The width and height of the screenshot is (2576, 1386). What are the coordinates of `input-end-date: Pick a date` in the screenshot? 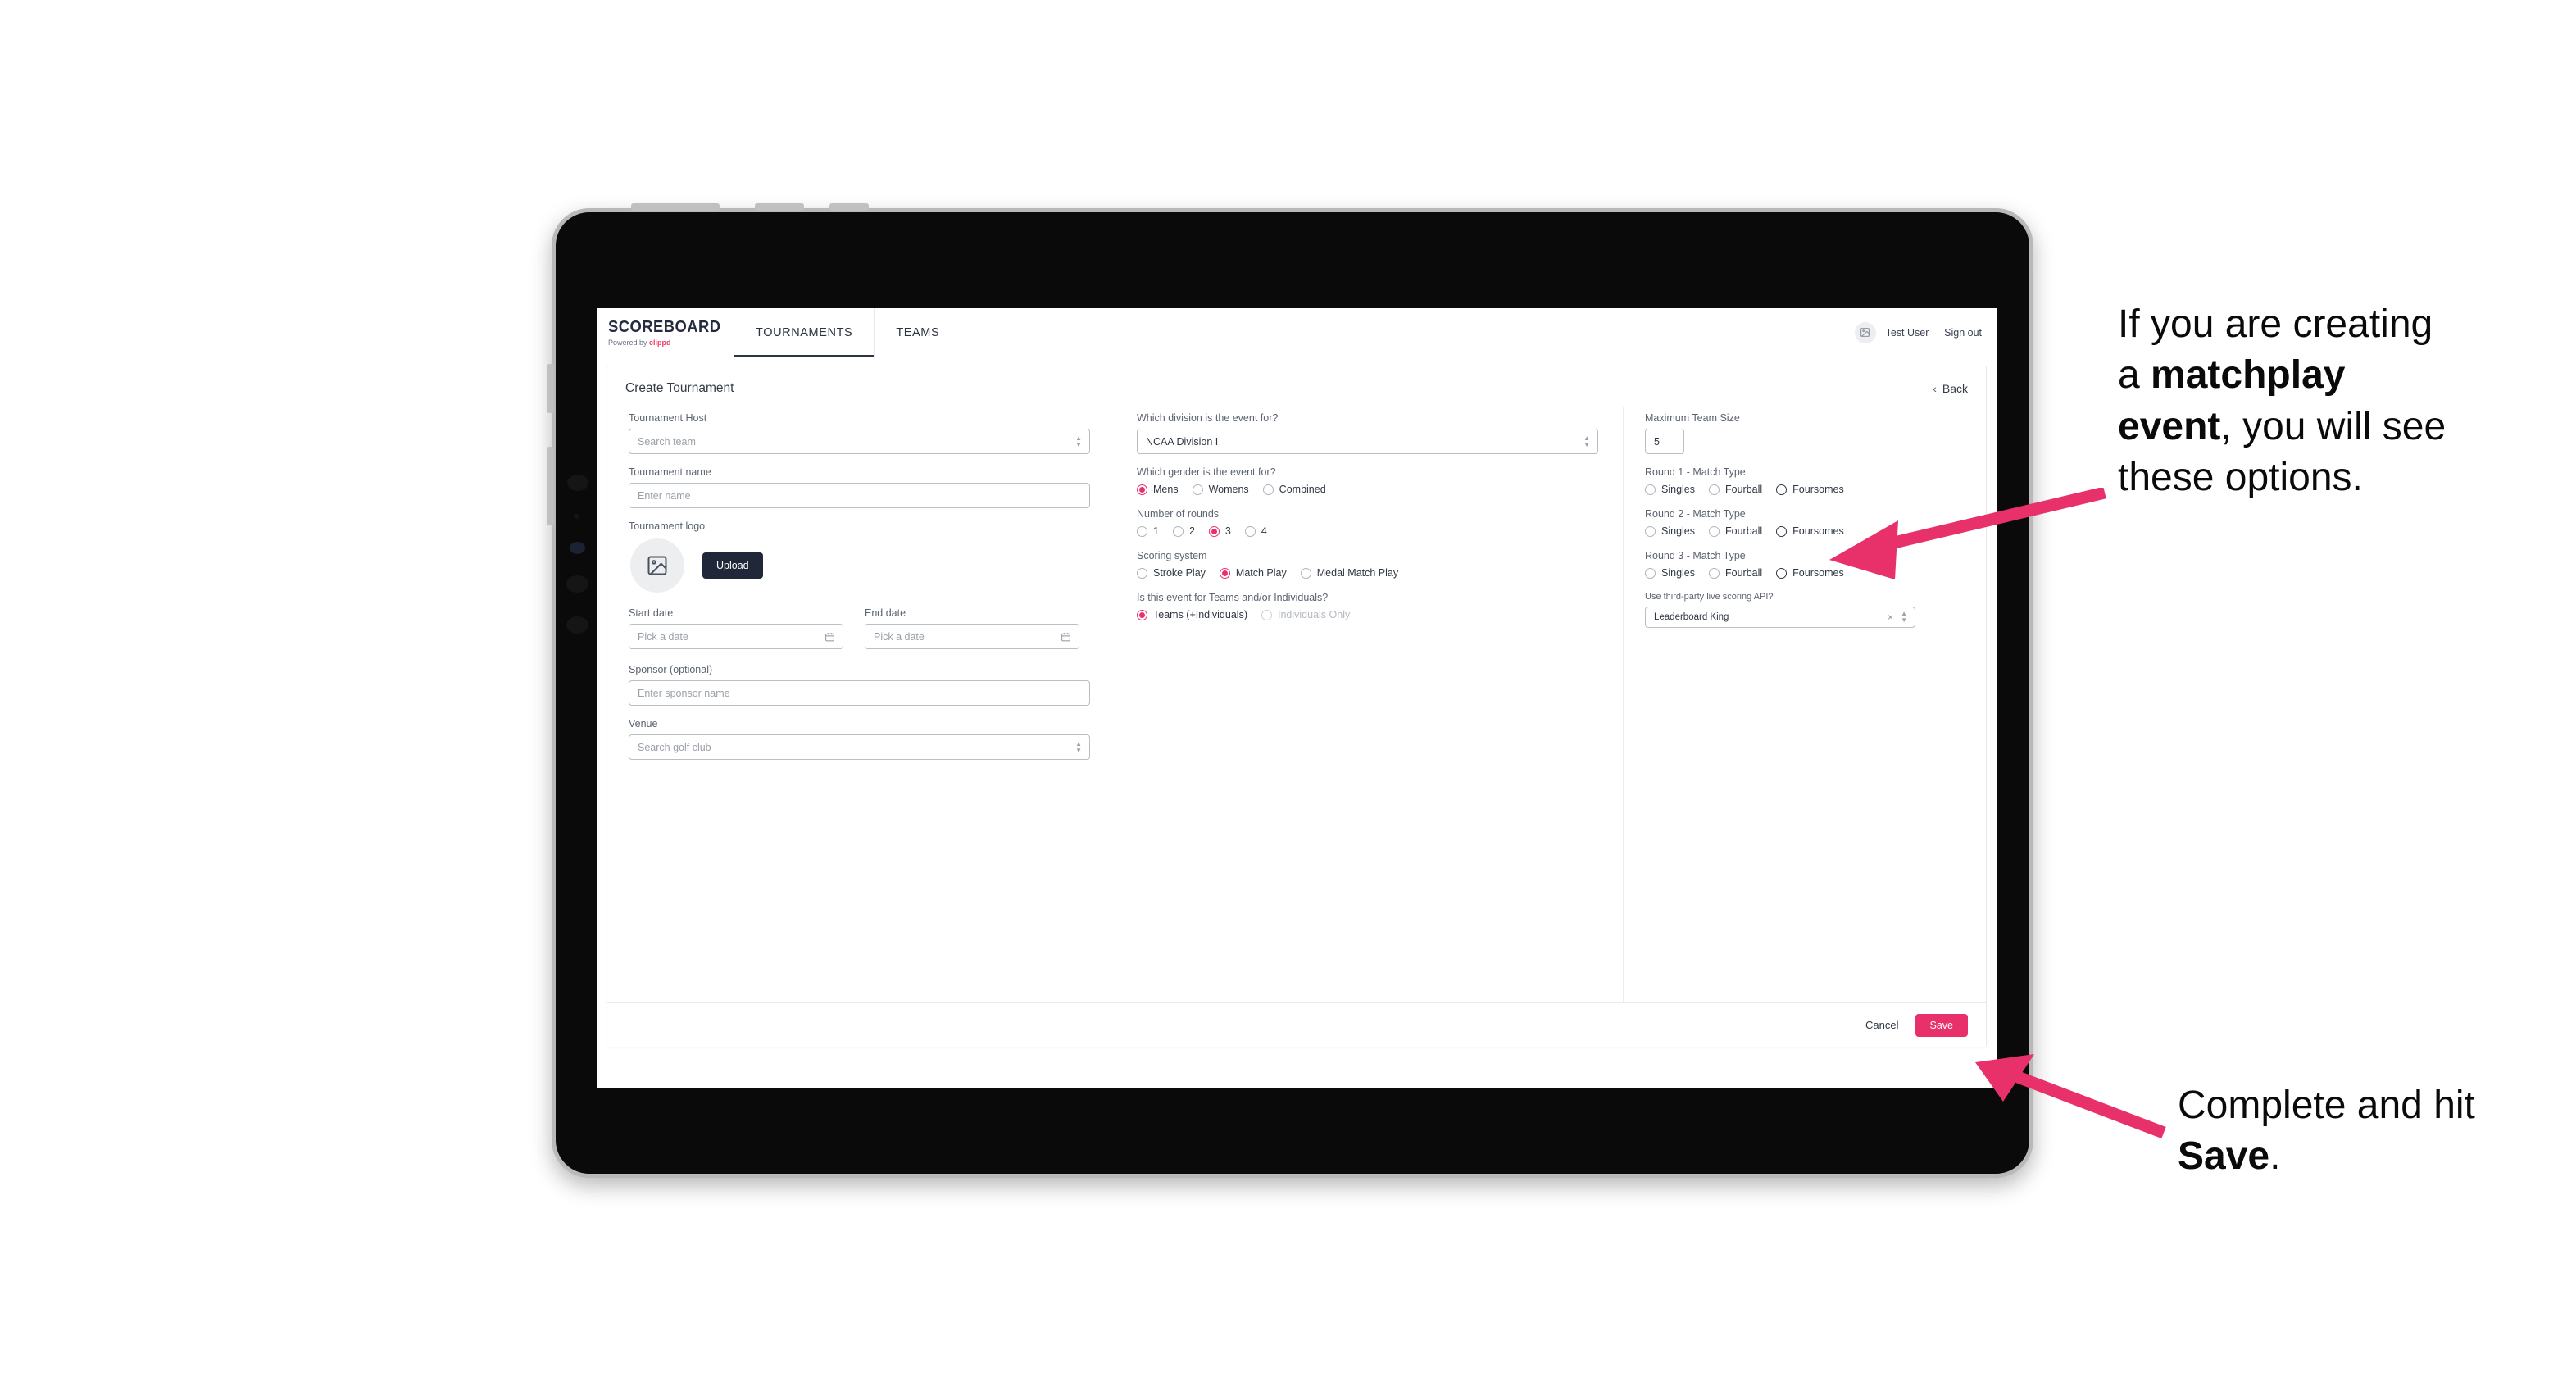 It's located at (972, 636).